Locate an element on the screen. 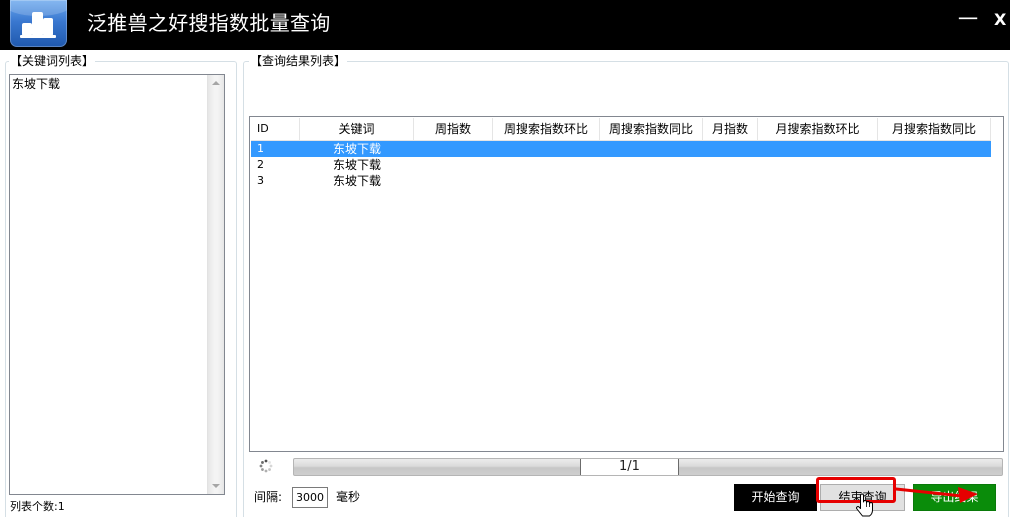  column-header-week-mom: 周搜索指数环比 is located at coordinates (546, 129).